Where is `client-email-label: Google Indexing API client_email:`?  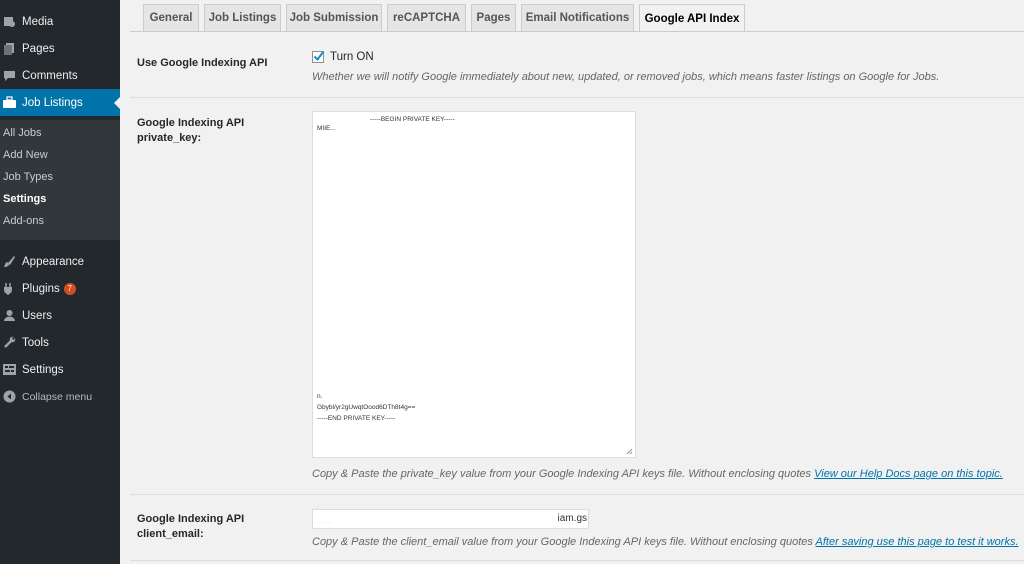
client-email-label: Google Indexing API client_email: is located at coordinates (190, 527).